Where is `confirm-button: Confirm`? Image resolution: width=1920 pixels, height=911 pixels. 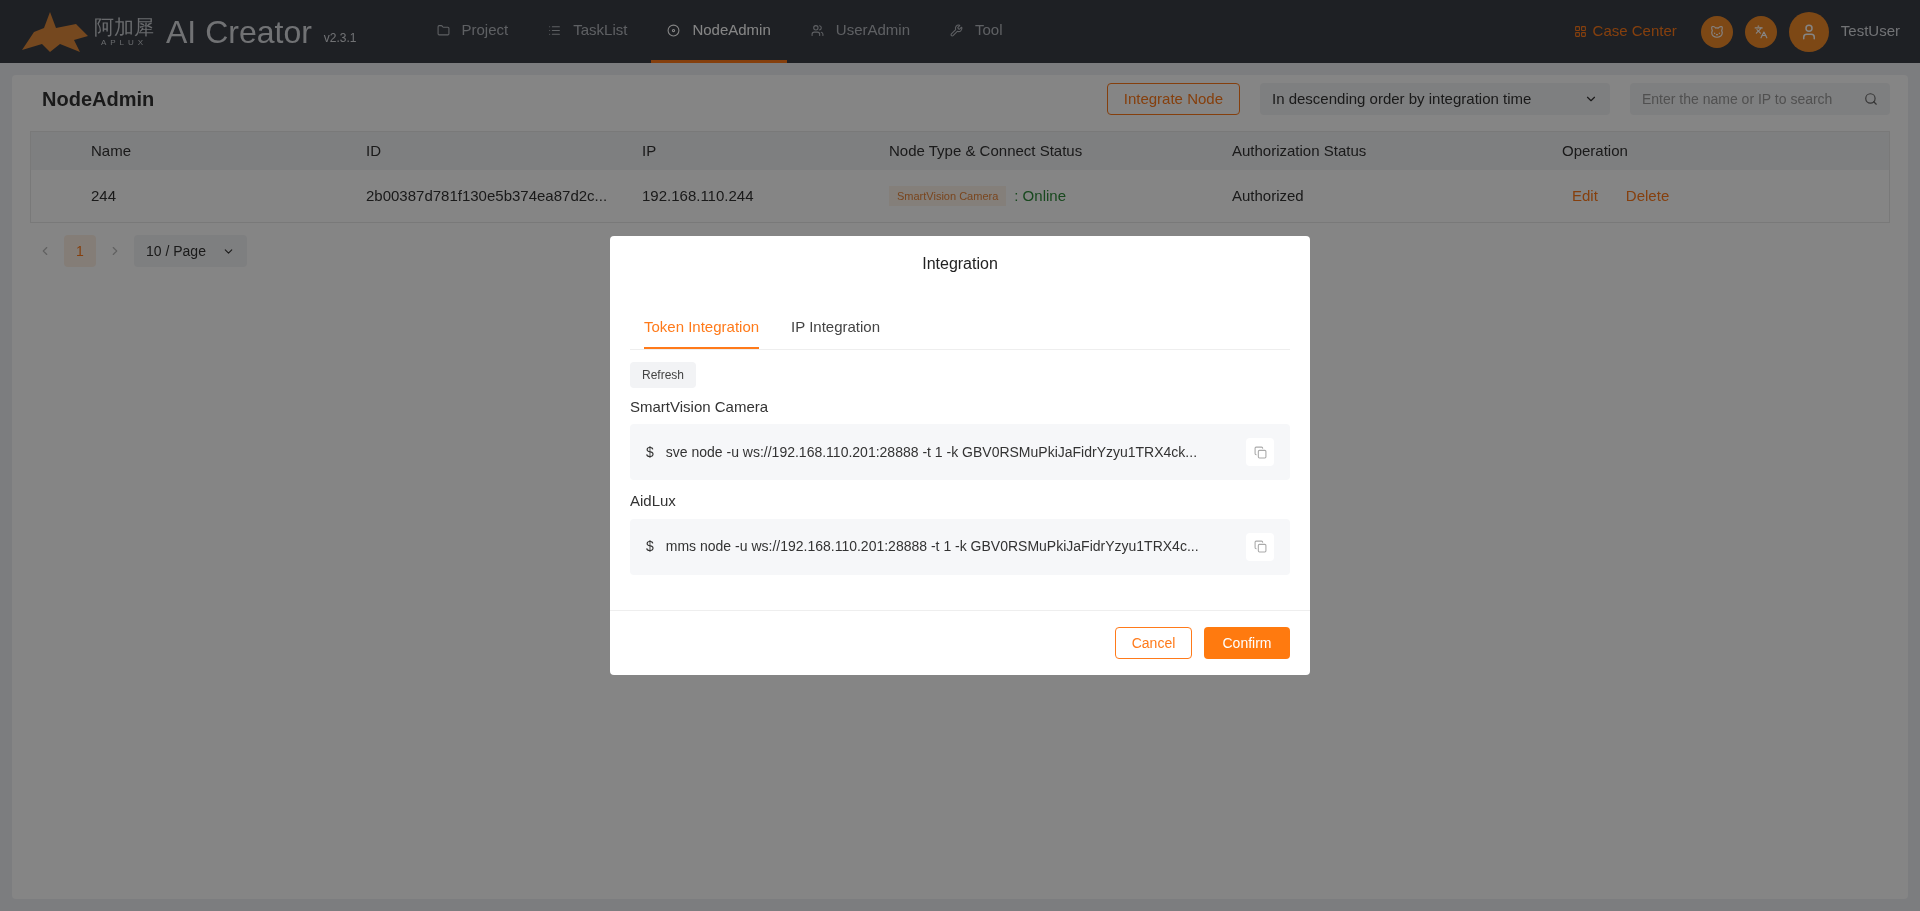 confirm-button: Confirm is located at coordinates (1247, 643).